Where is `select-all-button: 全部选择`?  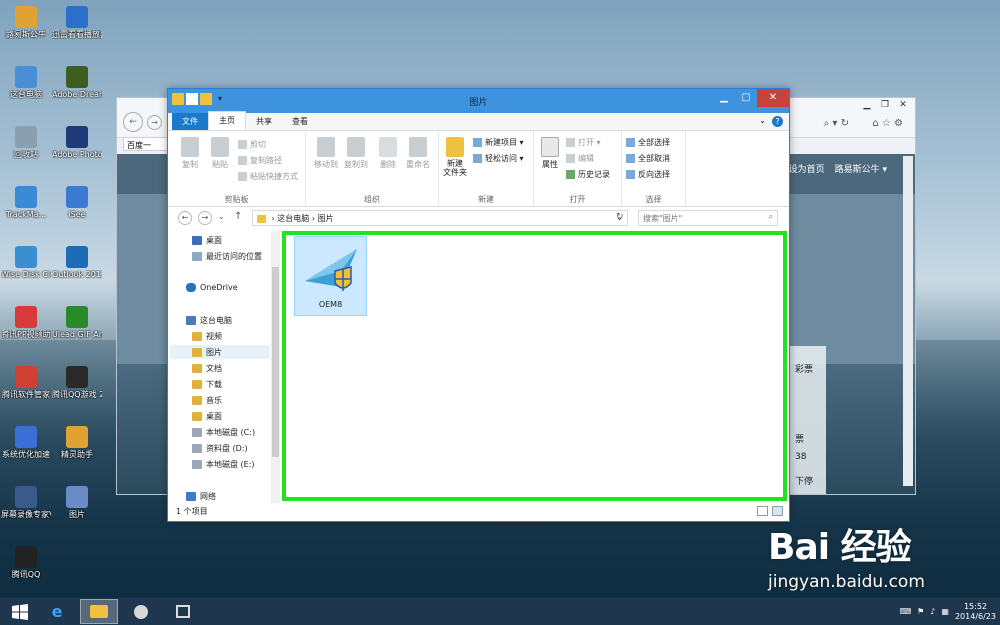
select-all-button: 全部选择 is located at coordinates (648, 142).